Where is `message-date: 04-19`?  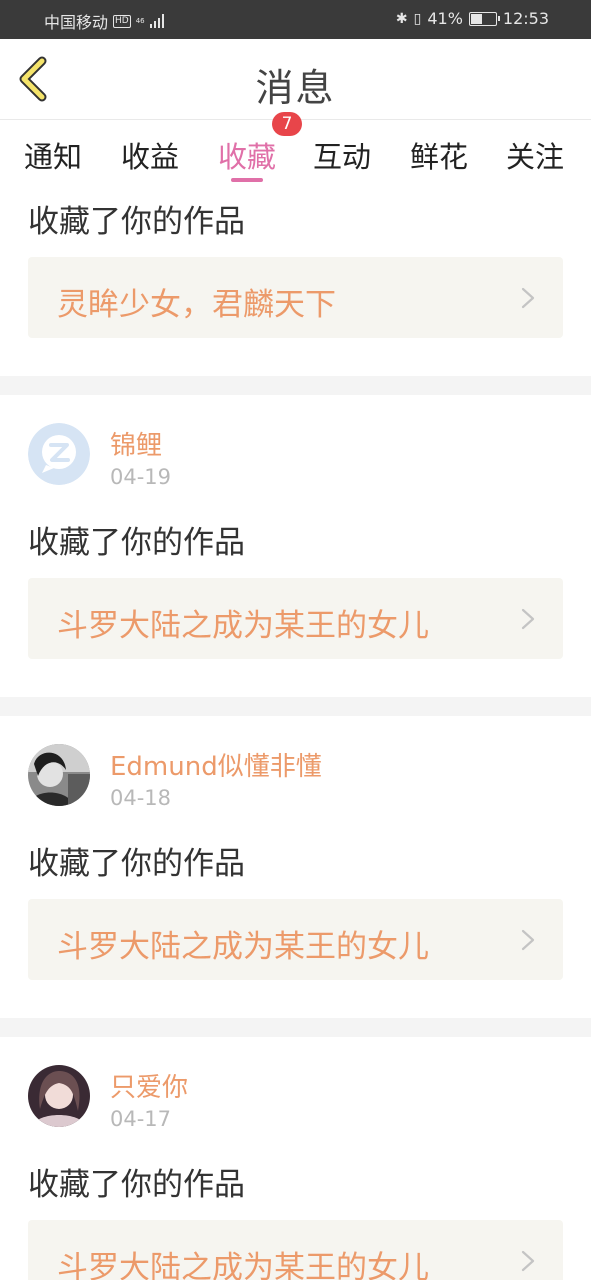 message-date: 04-19 is located at coordinates (141, 477).